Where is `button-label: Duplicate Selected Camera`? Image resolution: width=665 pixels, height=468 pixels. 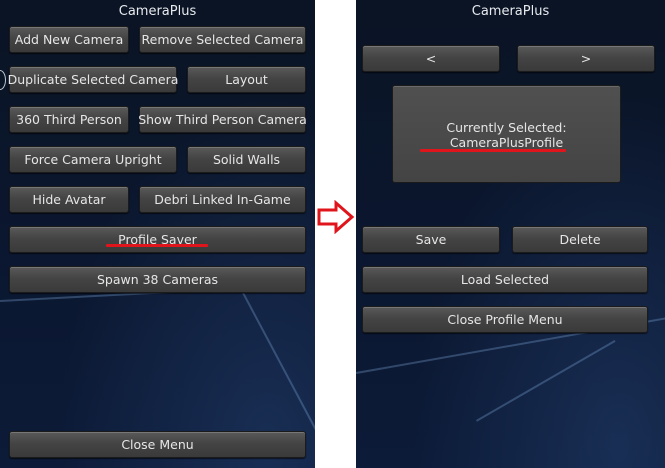
button-label: Duplicate Selected Camera is located at coordinates (93, 79).